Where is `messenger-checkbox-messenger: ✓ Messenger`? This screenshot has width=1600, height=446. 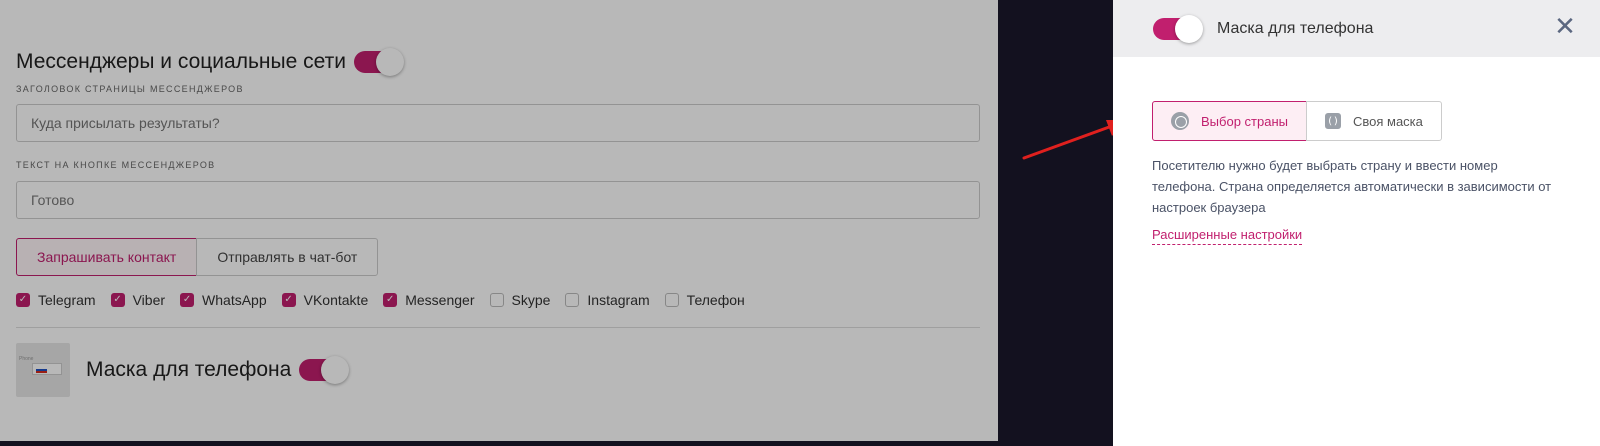 messenger-checkbox-messenger: ✓ Messenger is located at coordinates (429, 300).